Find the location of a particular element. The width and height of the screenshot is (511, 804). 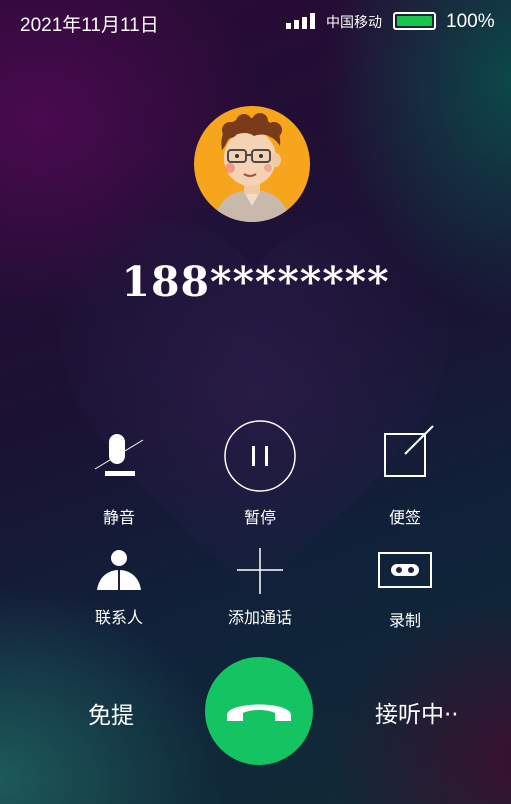

record-tape-icon is located at coordinates (405, 571).